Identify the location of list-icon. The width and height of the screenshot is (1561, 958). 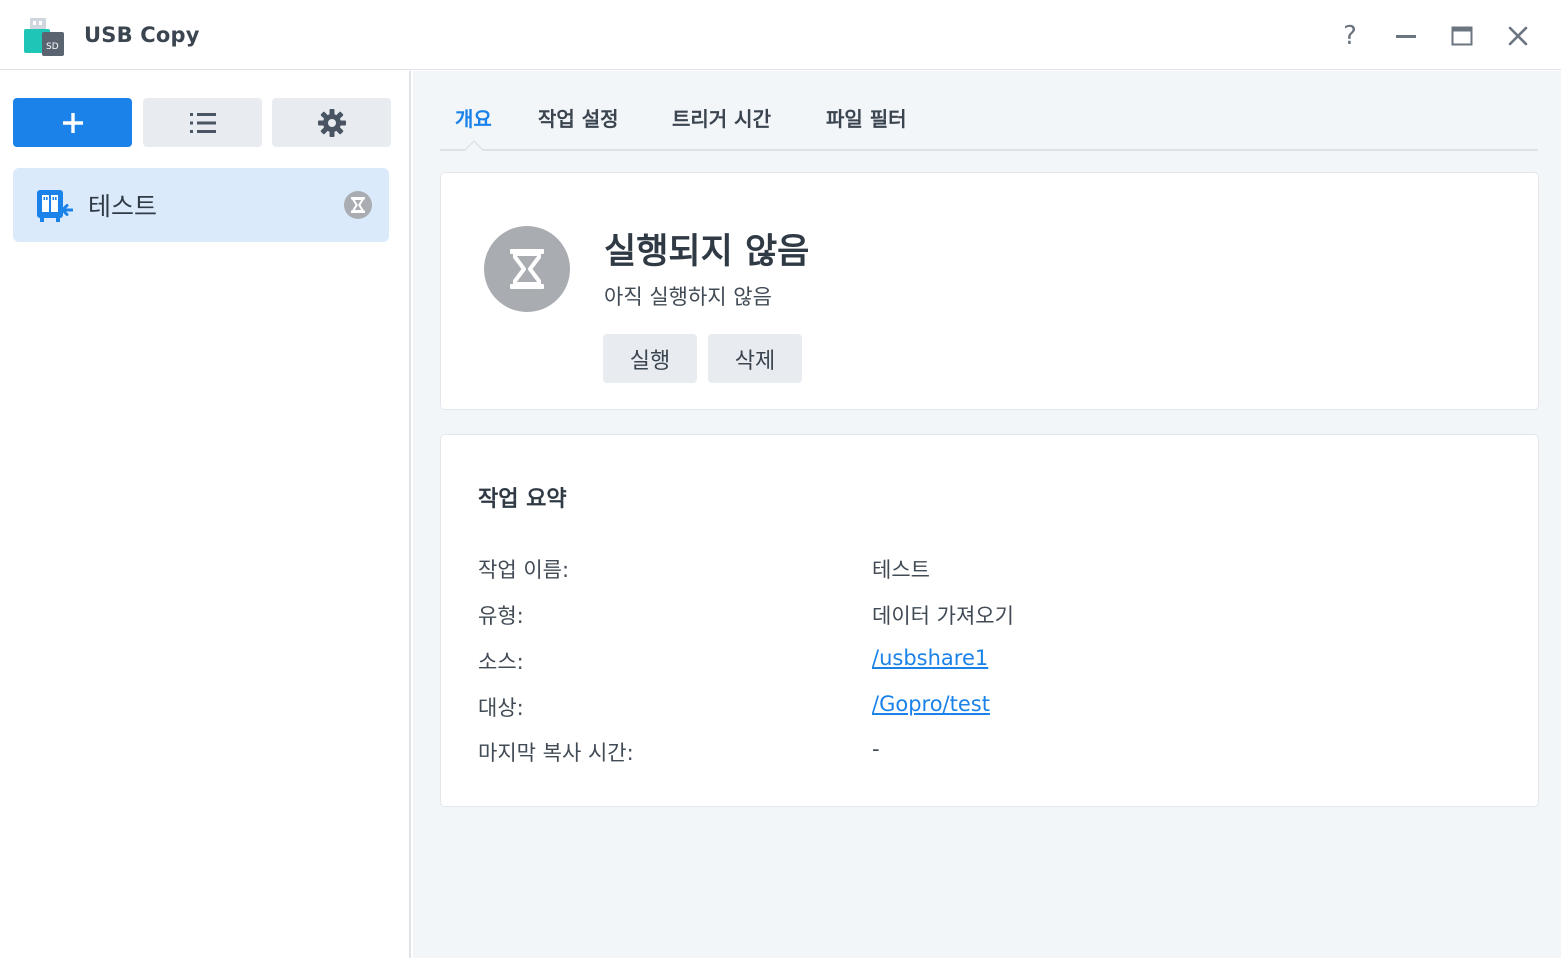
(202, 122).